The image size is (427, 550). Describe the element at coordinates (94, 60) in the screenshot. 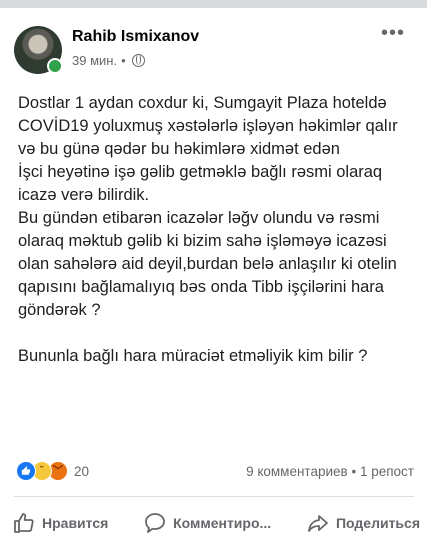

I see `post-time: 39 мин.` at that location.